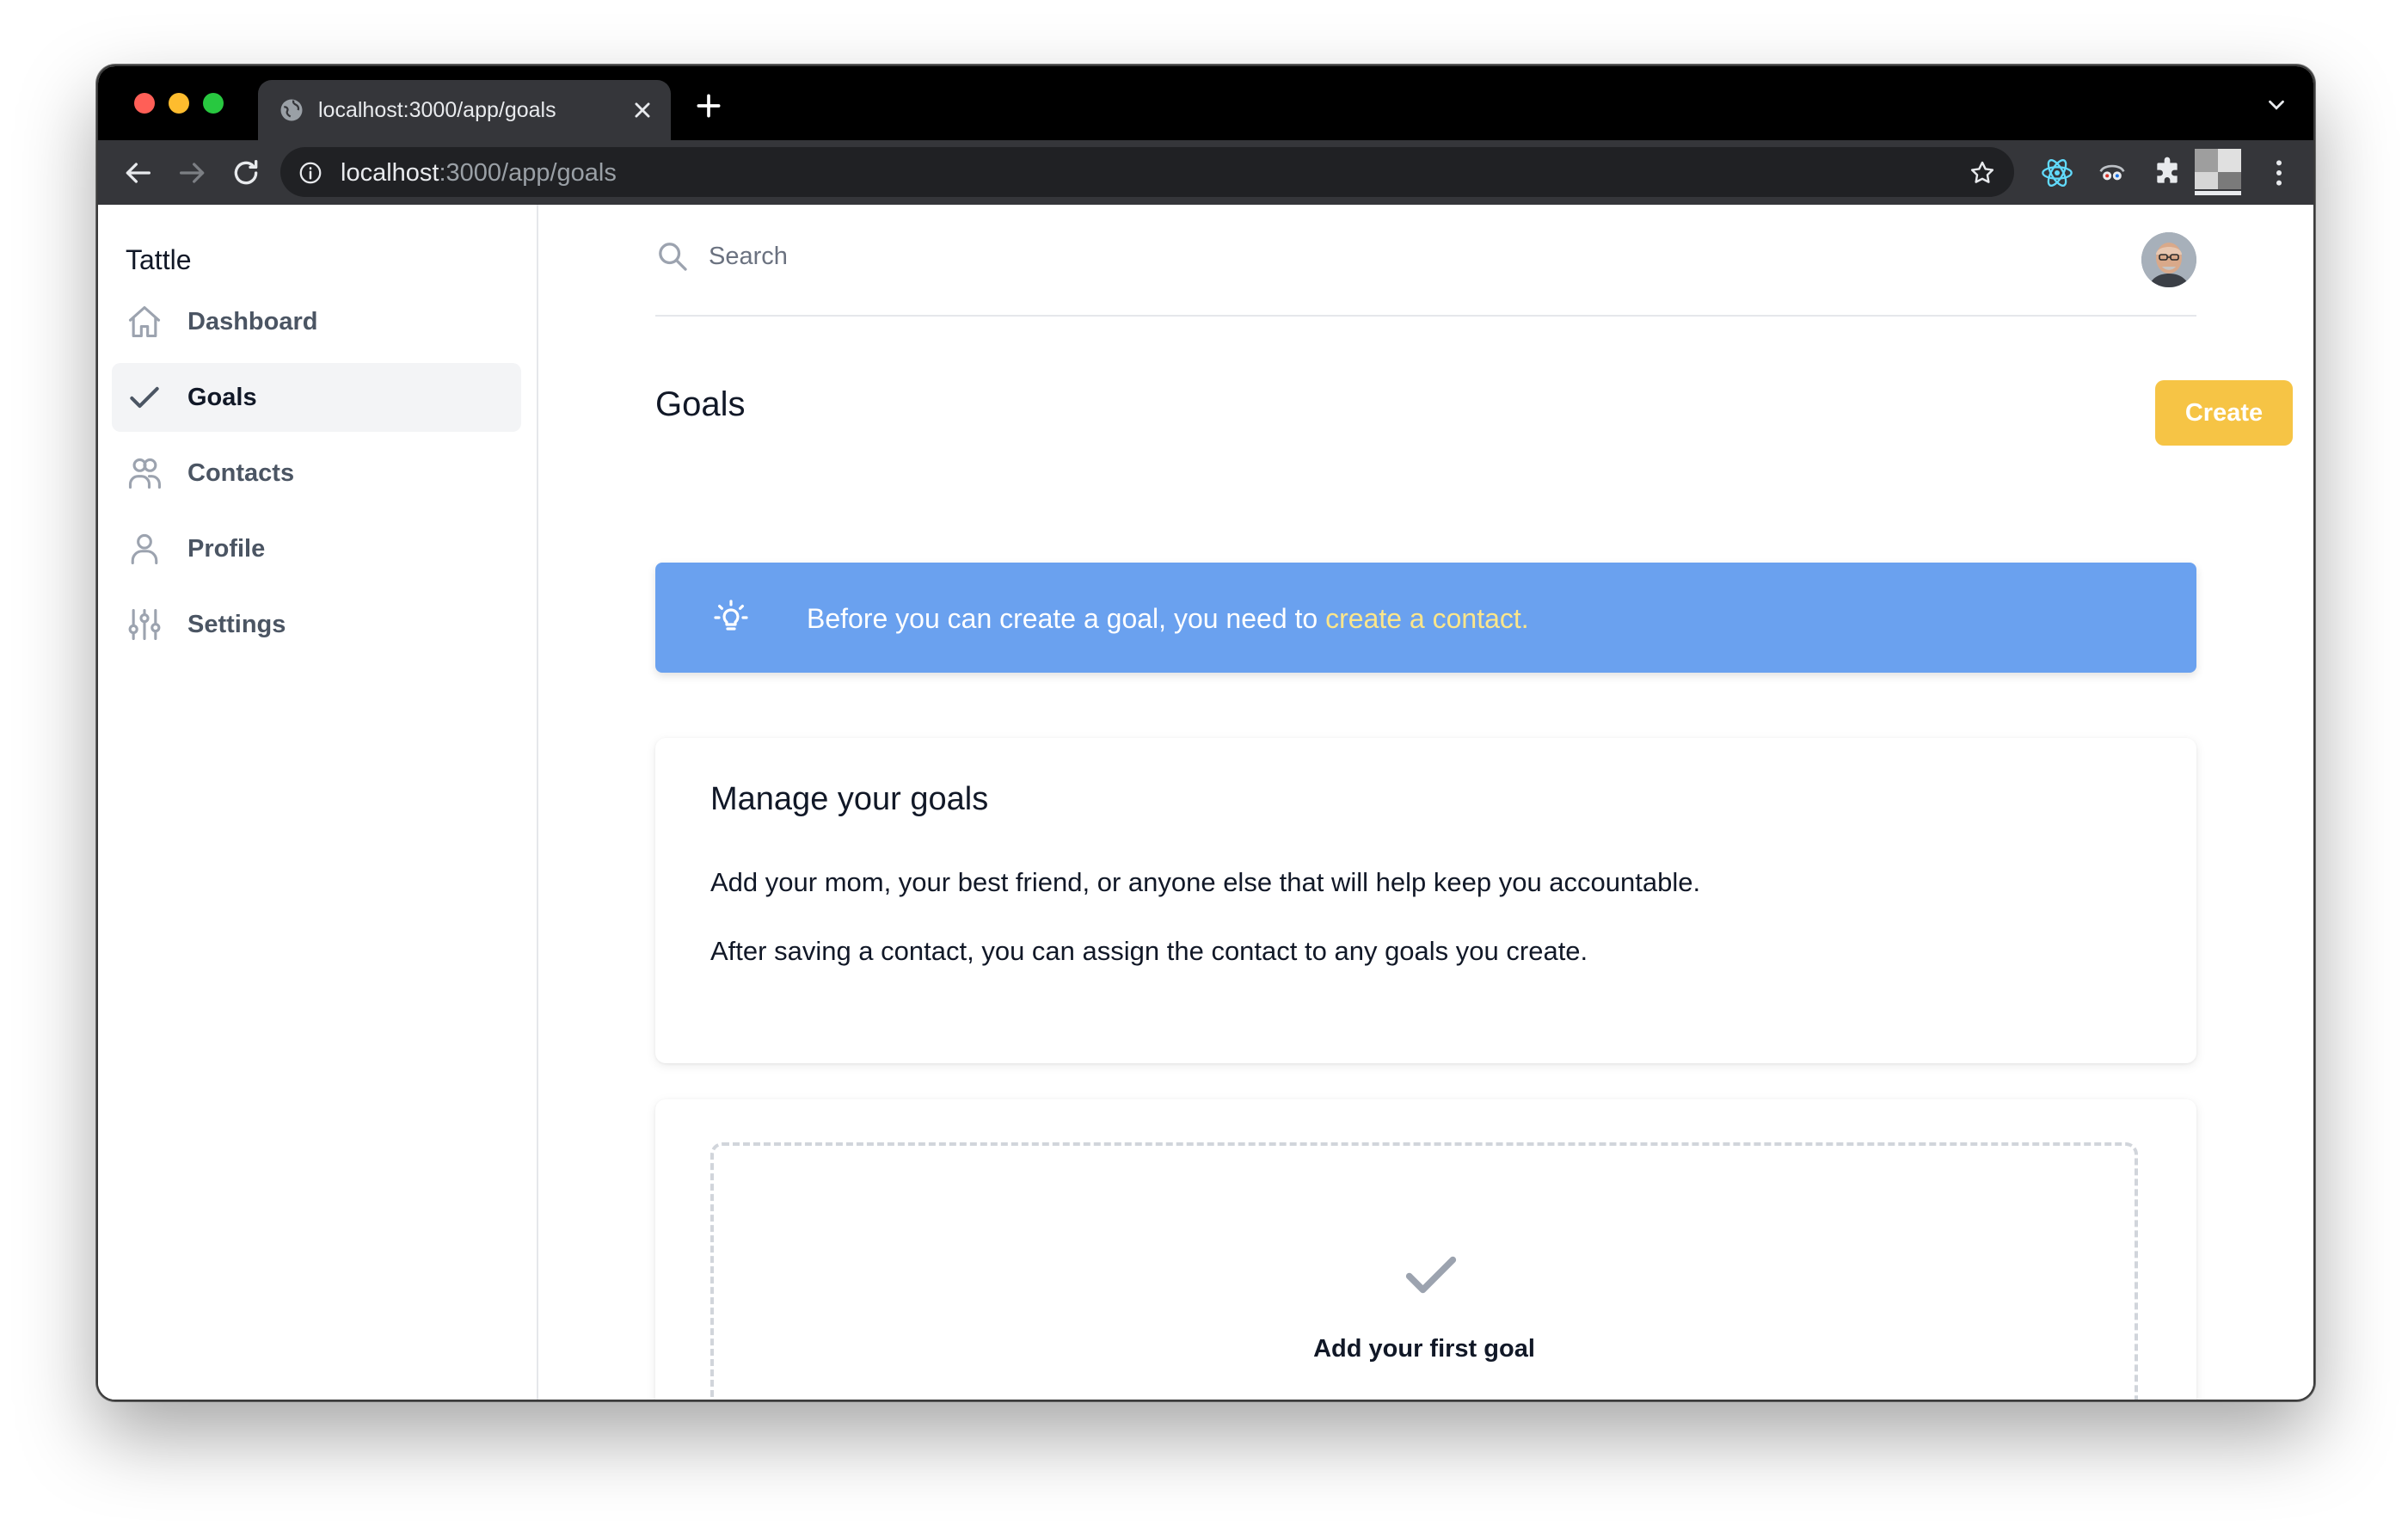 Image resolution: width=2408 pixels, height=1526 pixels. I want to click on create-contact-link: create a contact., so click(1427, 618).